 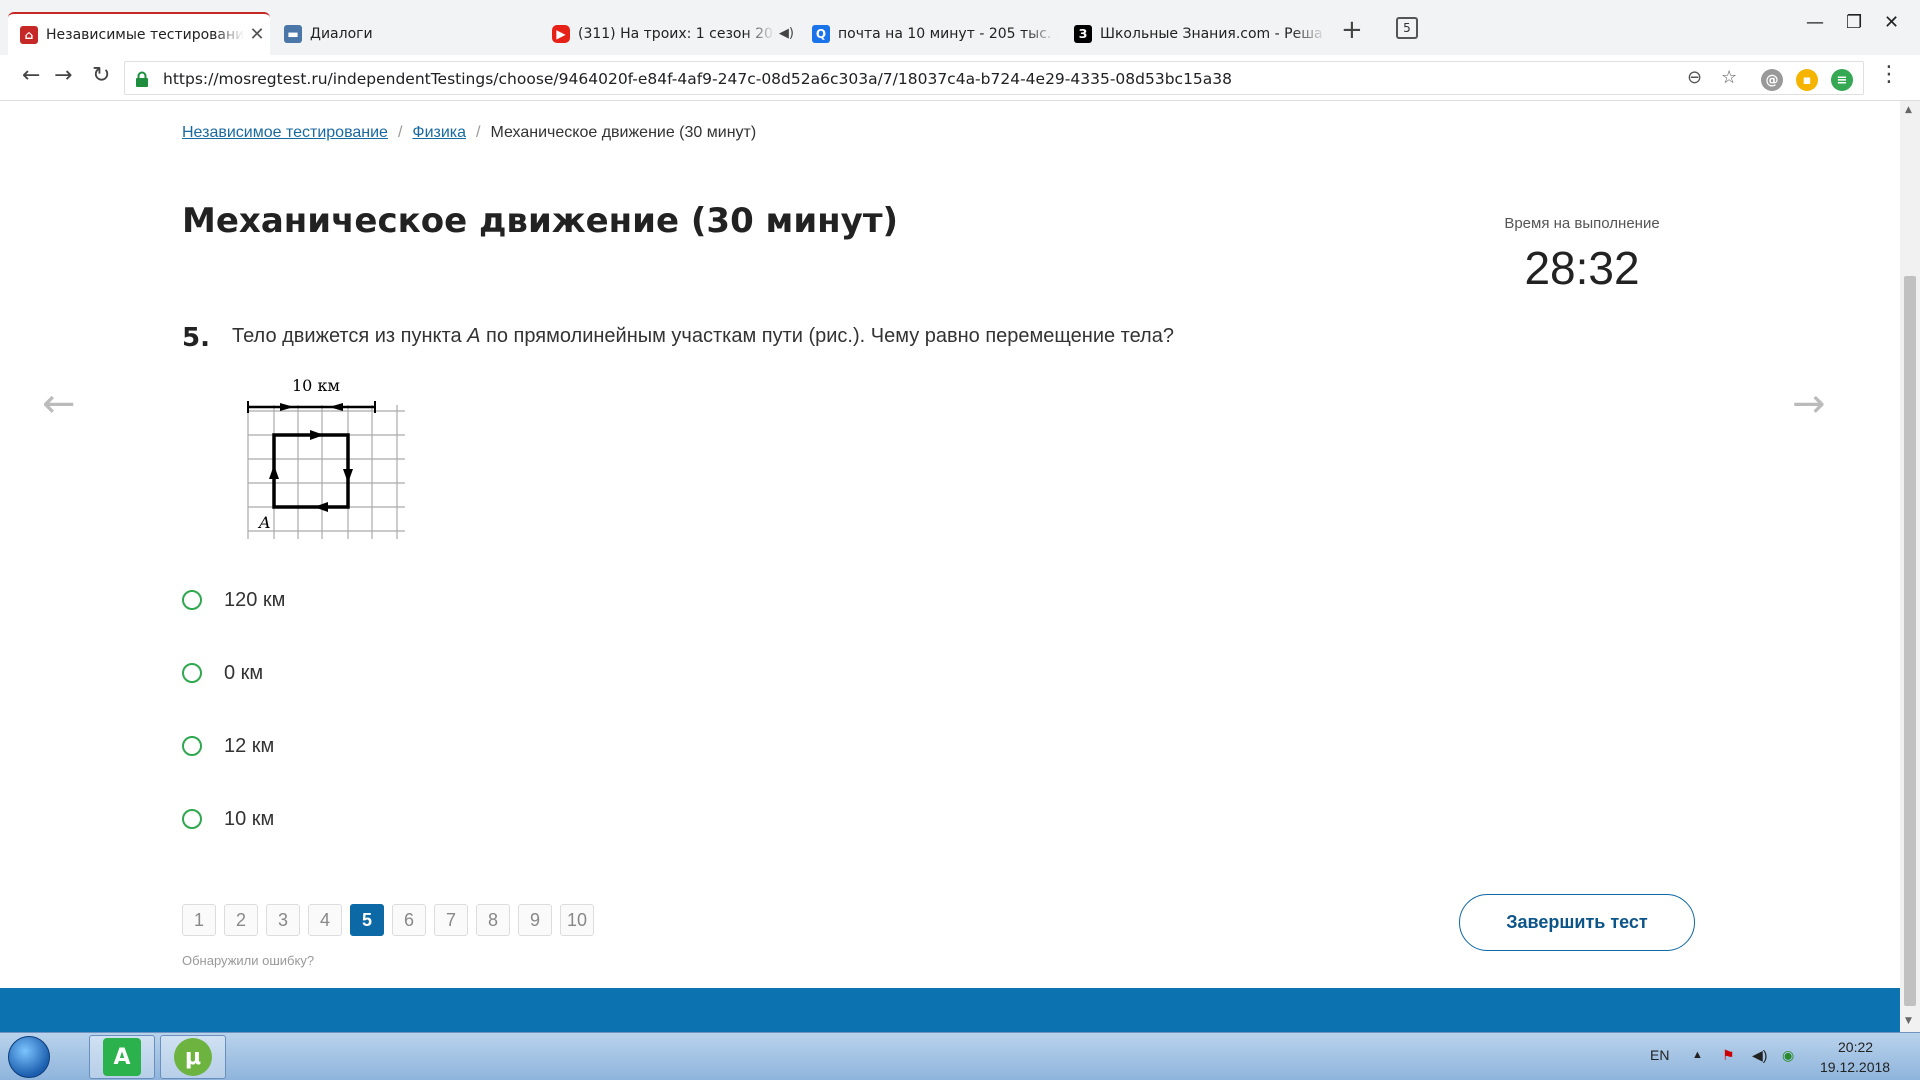 I want to click on list-extension-icon: ≡, so click(x=1842, y=80).